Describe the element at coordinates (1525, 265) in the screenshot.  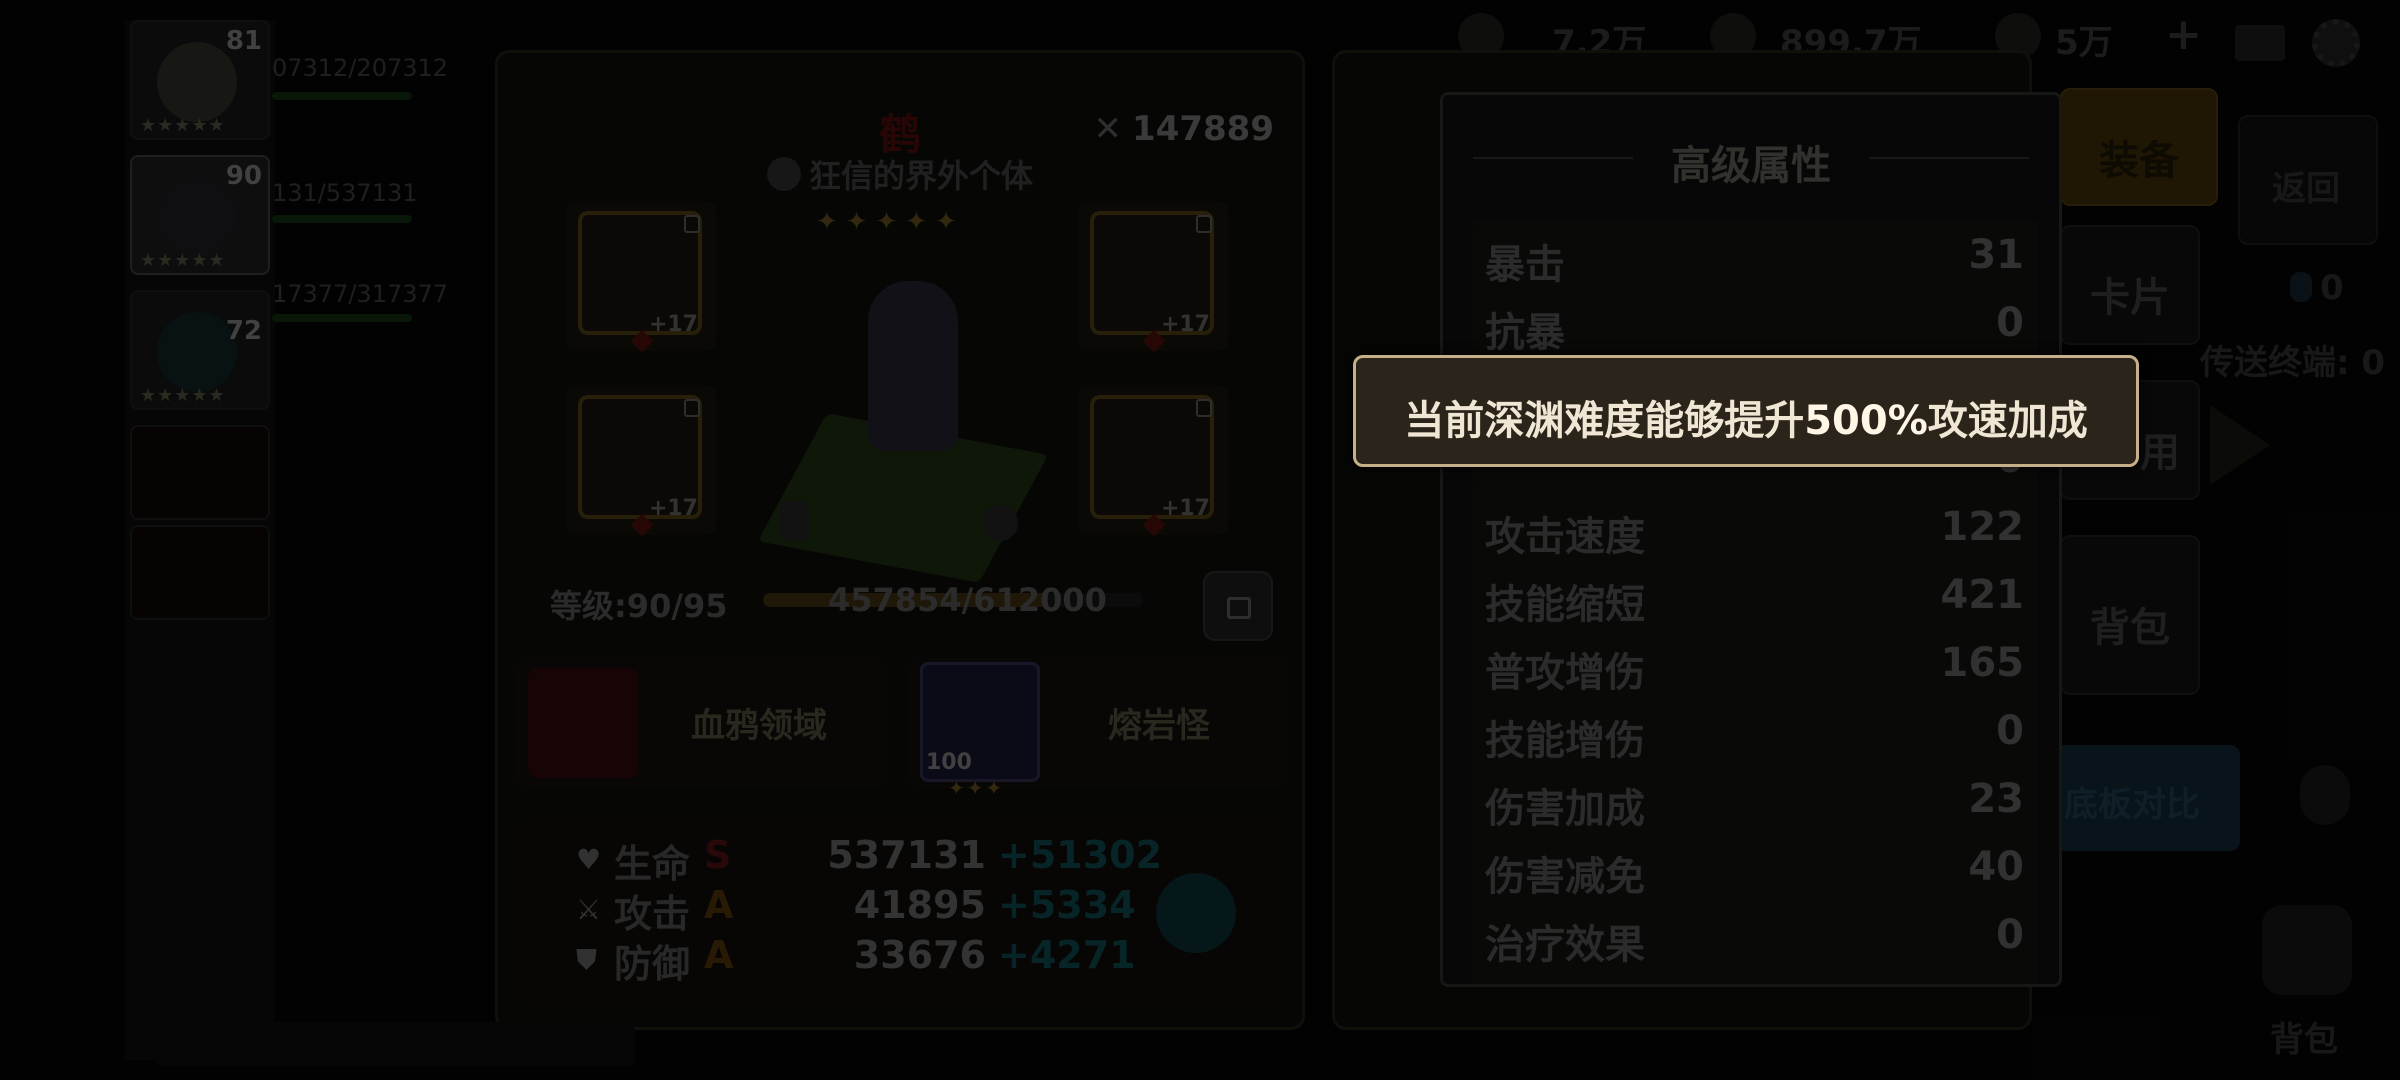
I see `attribute-name: 暴击` at that location.